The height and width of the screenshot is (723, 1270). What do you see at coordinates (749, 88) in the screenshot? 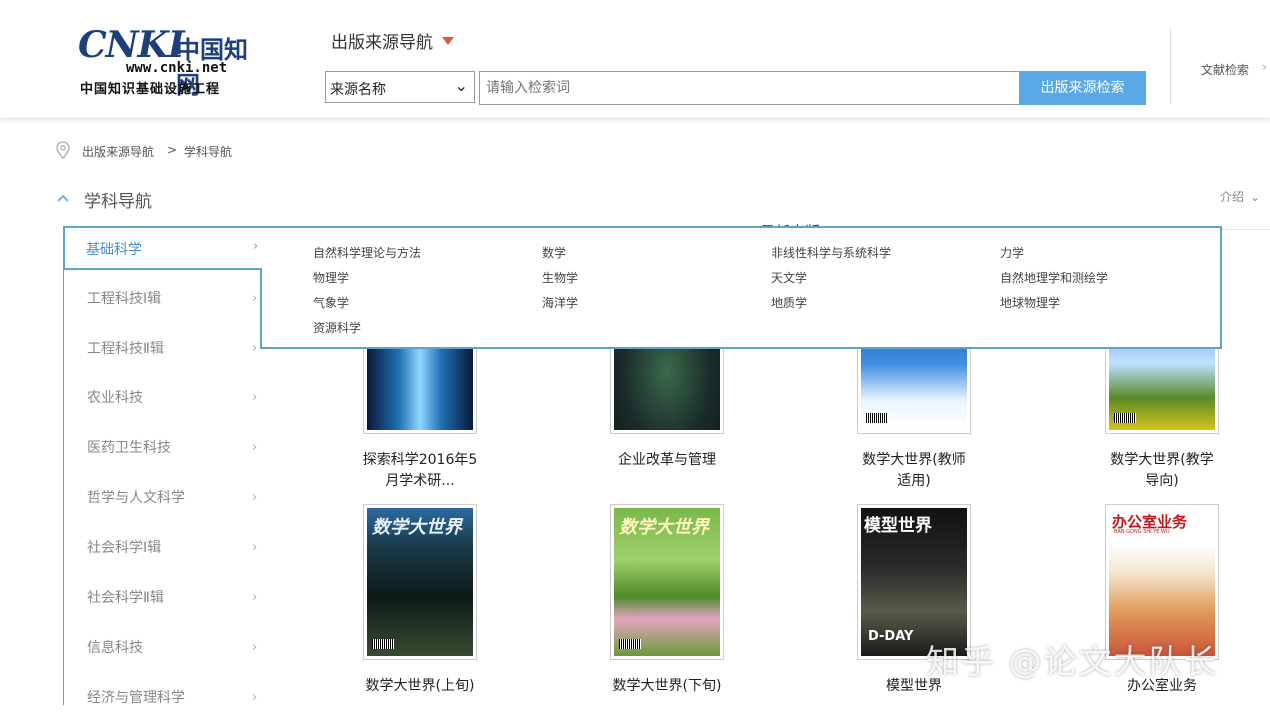
I see `search-input` at bounding box center [749, 88].